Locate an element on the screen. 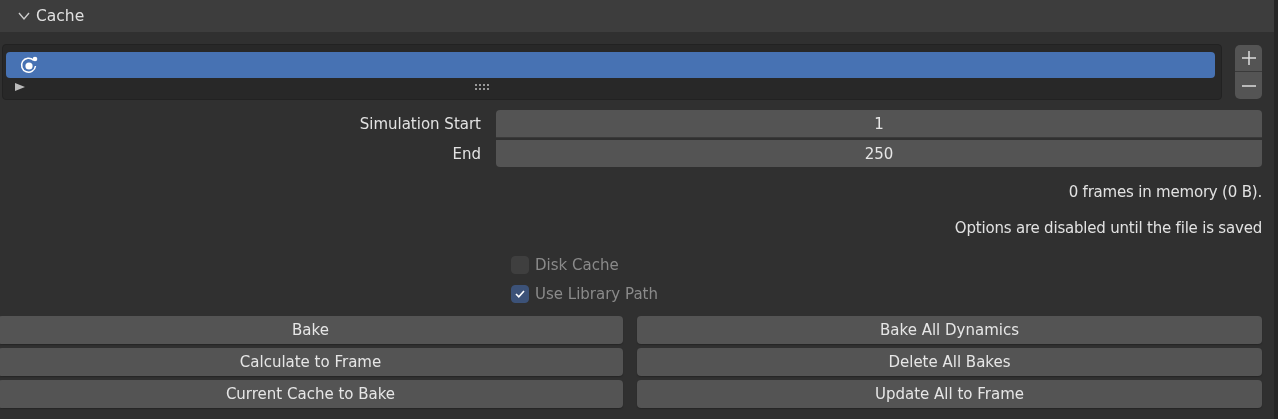  number-field: 1 is located at coordinates (879, 124).